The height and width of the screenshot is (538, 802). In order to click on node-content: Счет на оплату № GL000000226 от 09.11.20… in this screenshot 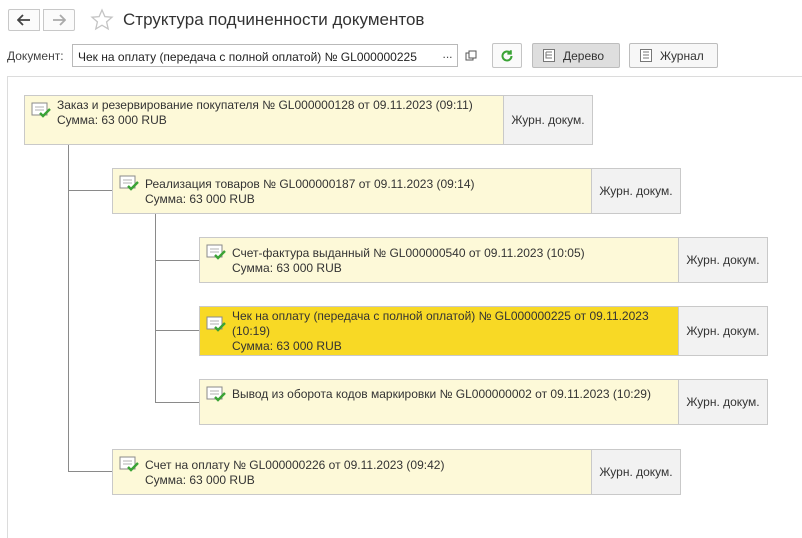, I will do `click(352, 472)`.